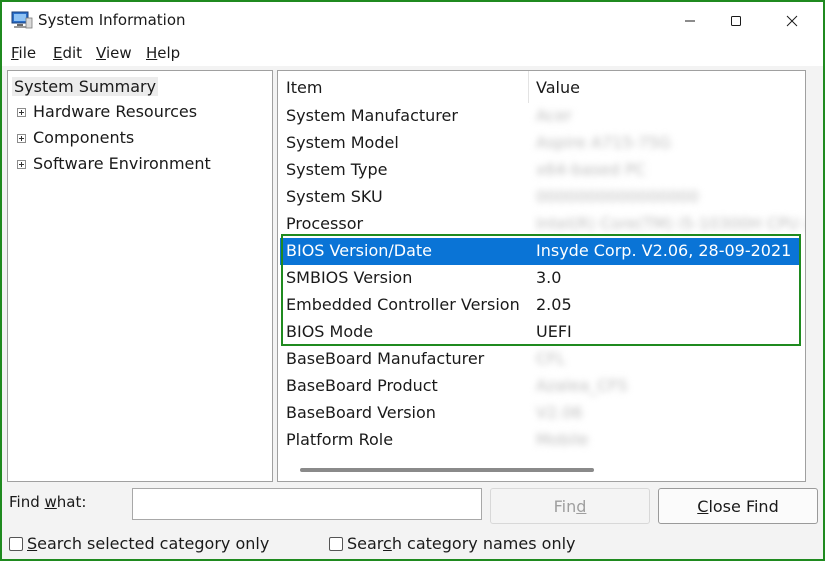  Describe the element at coordinates (551, 358) in the screenshot. I see `row-value: CFL` at that location.